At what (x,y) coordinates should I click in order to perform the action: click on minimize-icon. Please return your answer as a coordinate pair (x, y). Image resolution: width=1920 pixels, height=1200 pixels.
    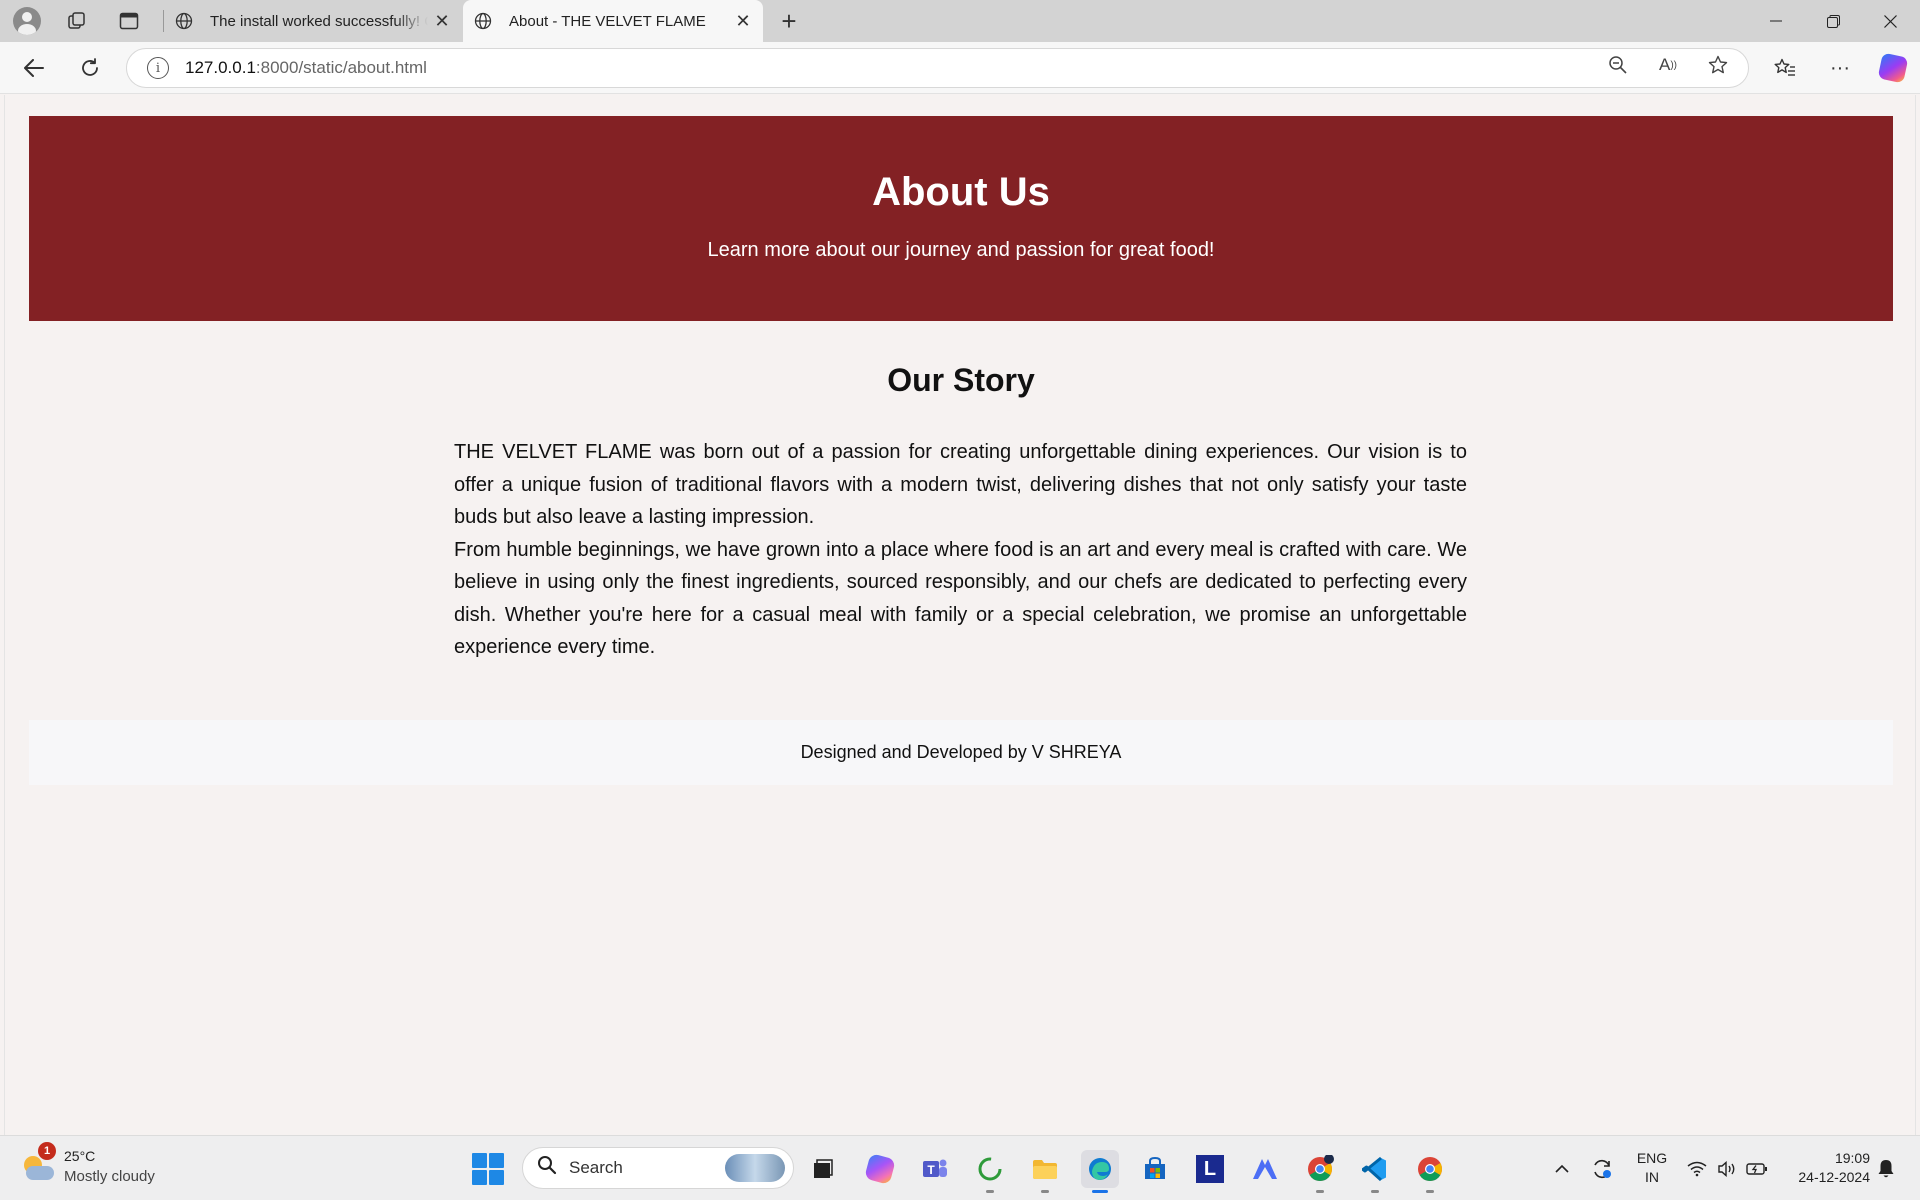
    Looking at the image, I should click on (1776, 21).